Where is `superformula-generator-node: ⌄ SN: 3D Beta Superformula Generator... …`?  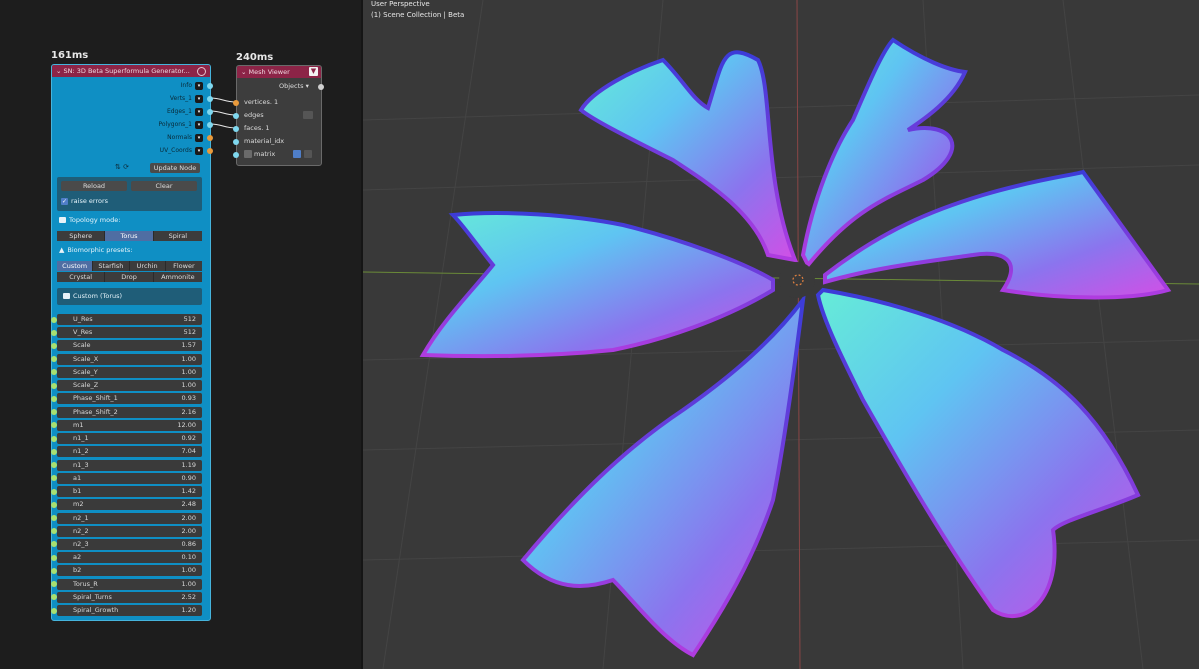 superformula-generator-node: ⌄ SN: 3D Beta Superformula Generator... … is located at coordinates (132, 342).